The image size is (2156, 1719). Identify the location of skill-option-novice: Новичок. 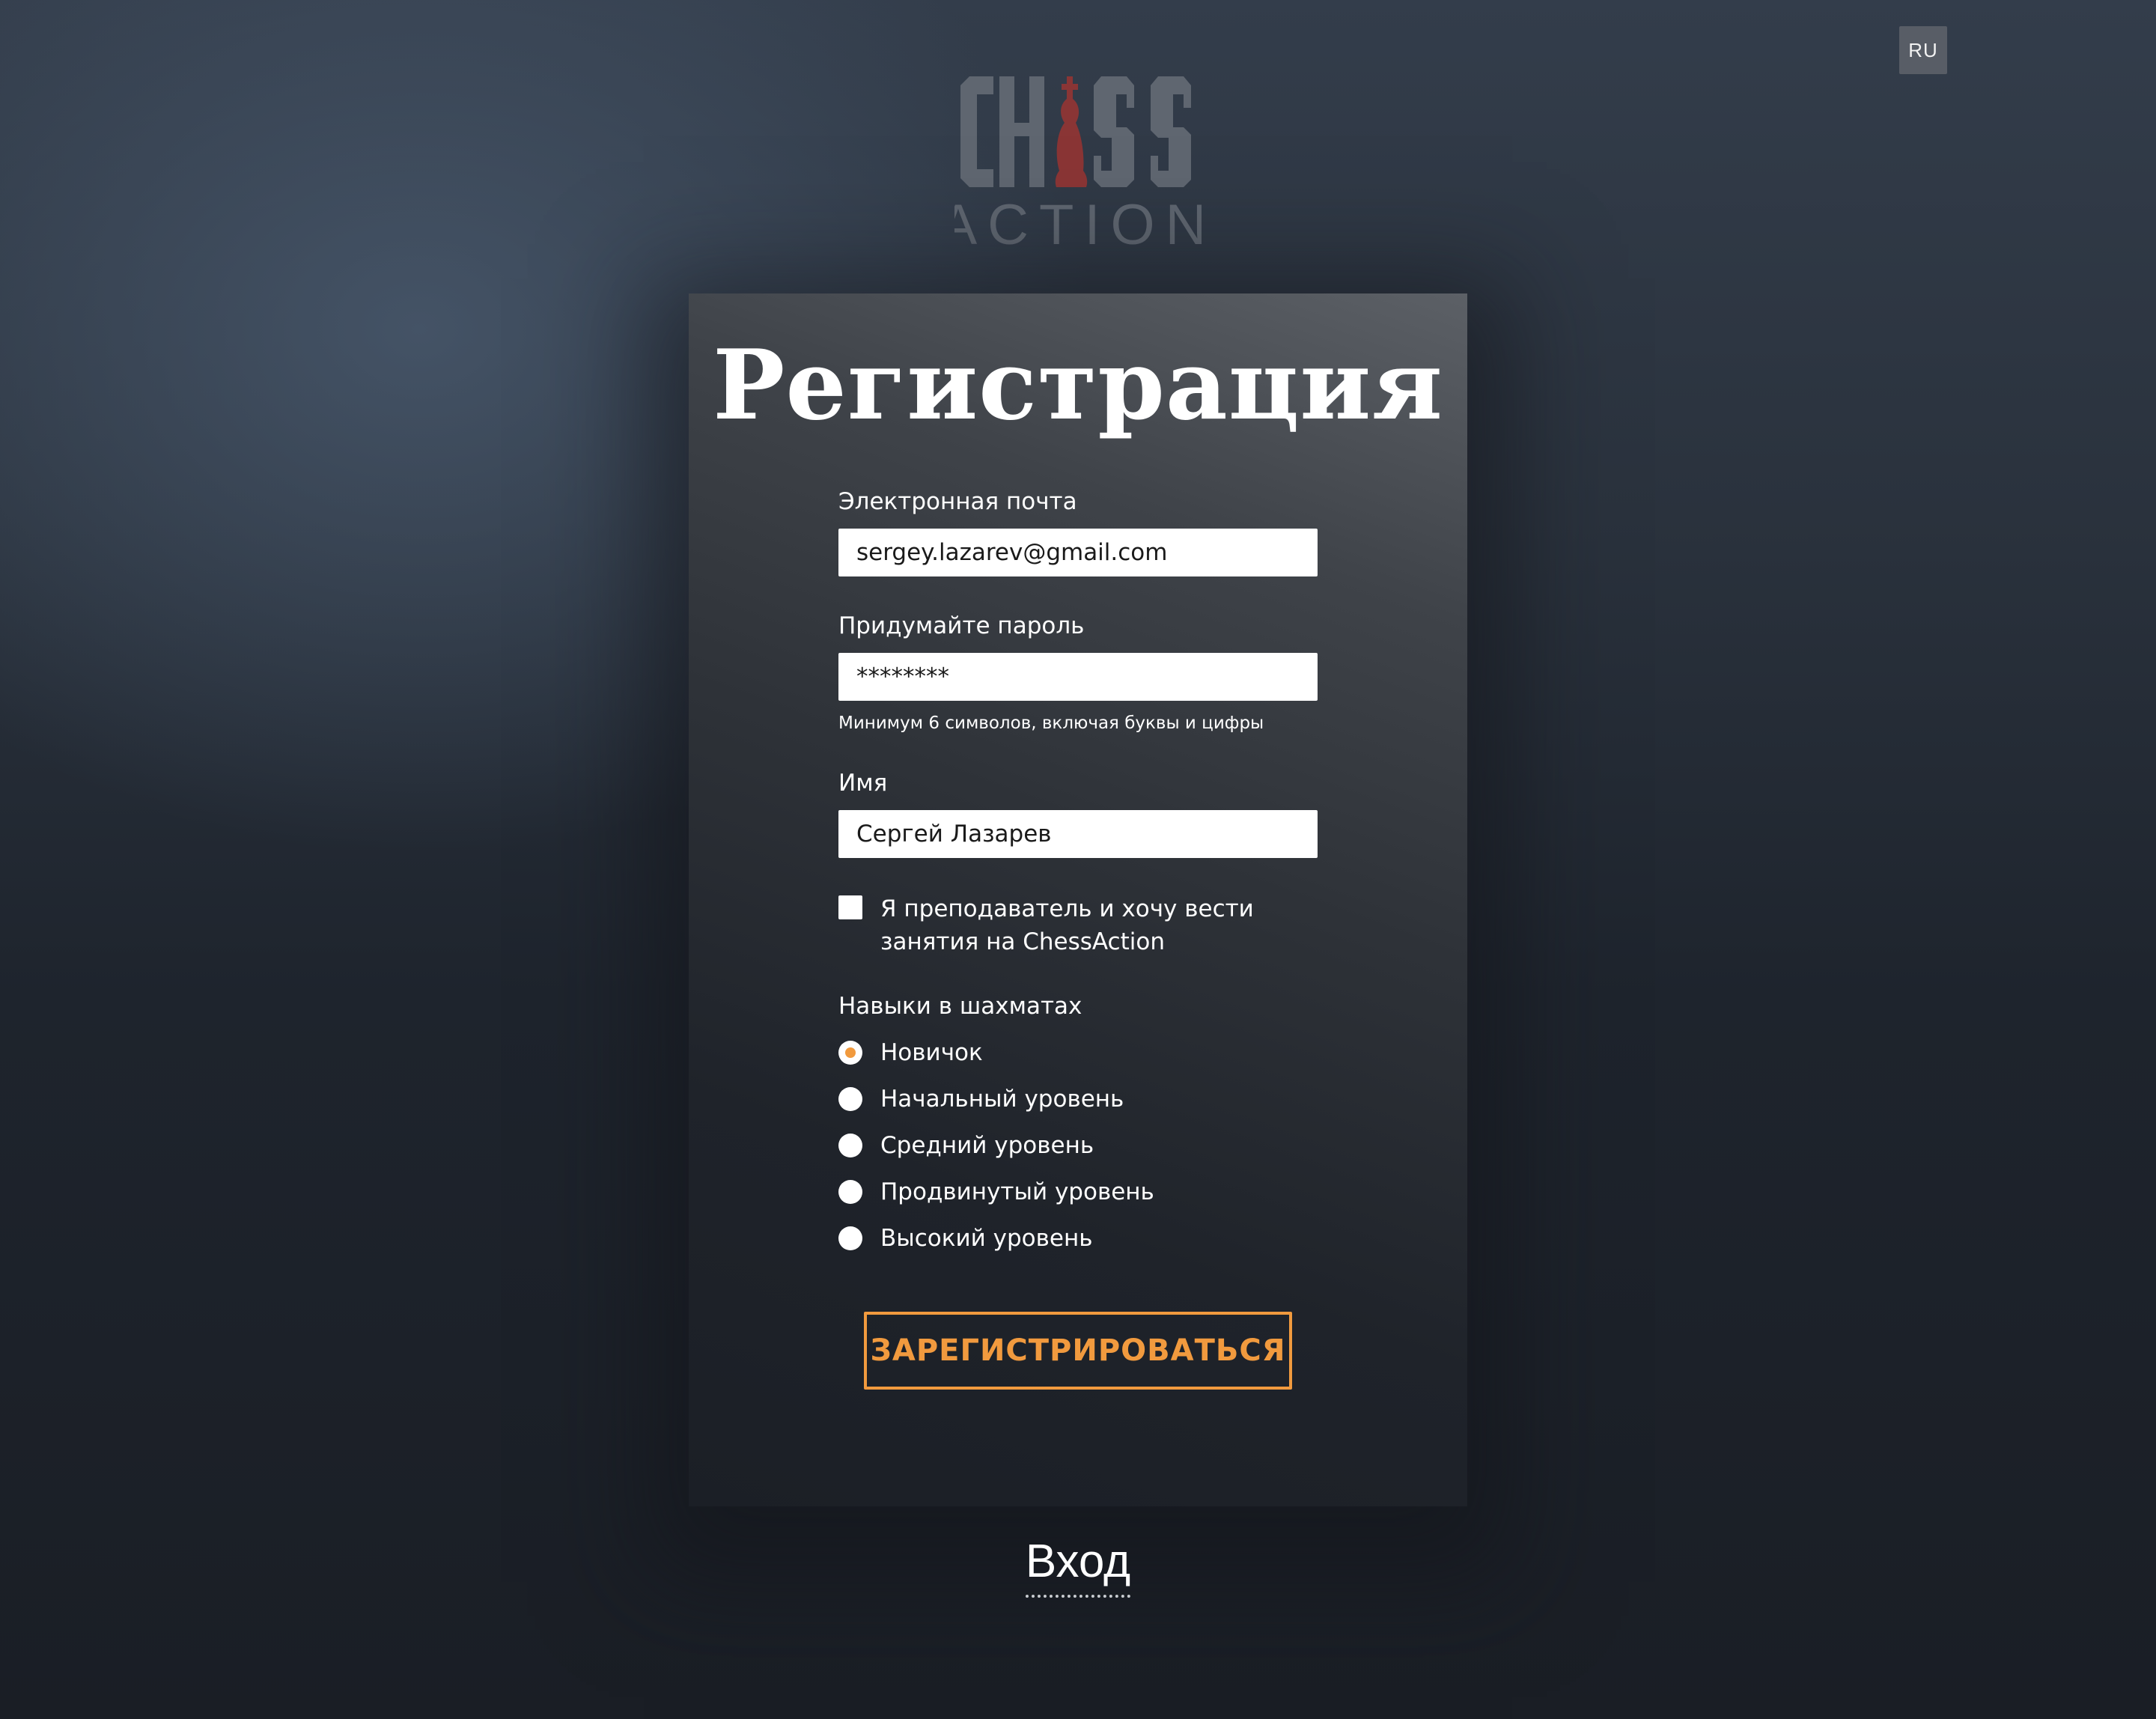
(910, 1052).